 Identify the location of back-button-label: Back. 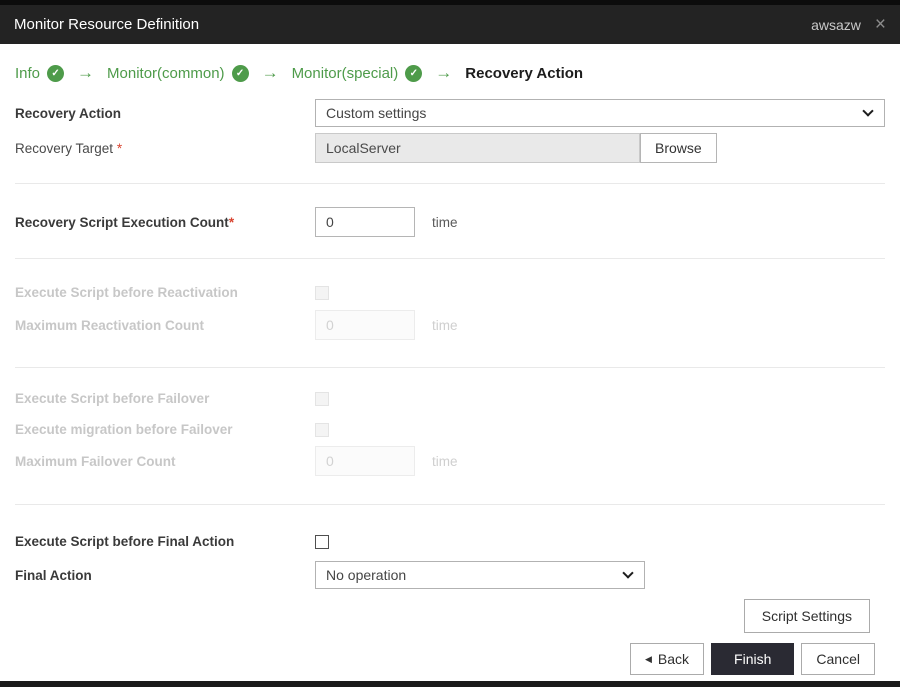
(673, 659).